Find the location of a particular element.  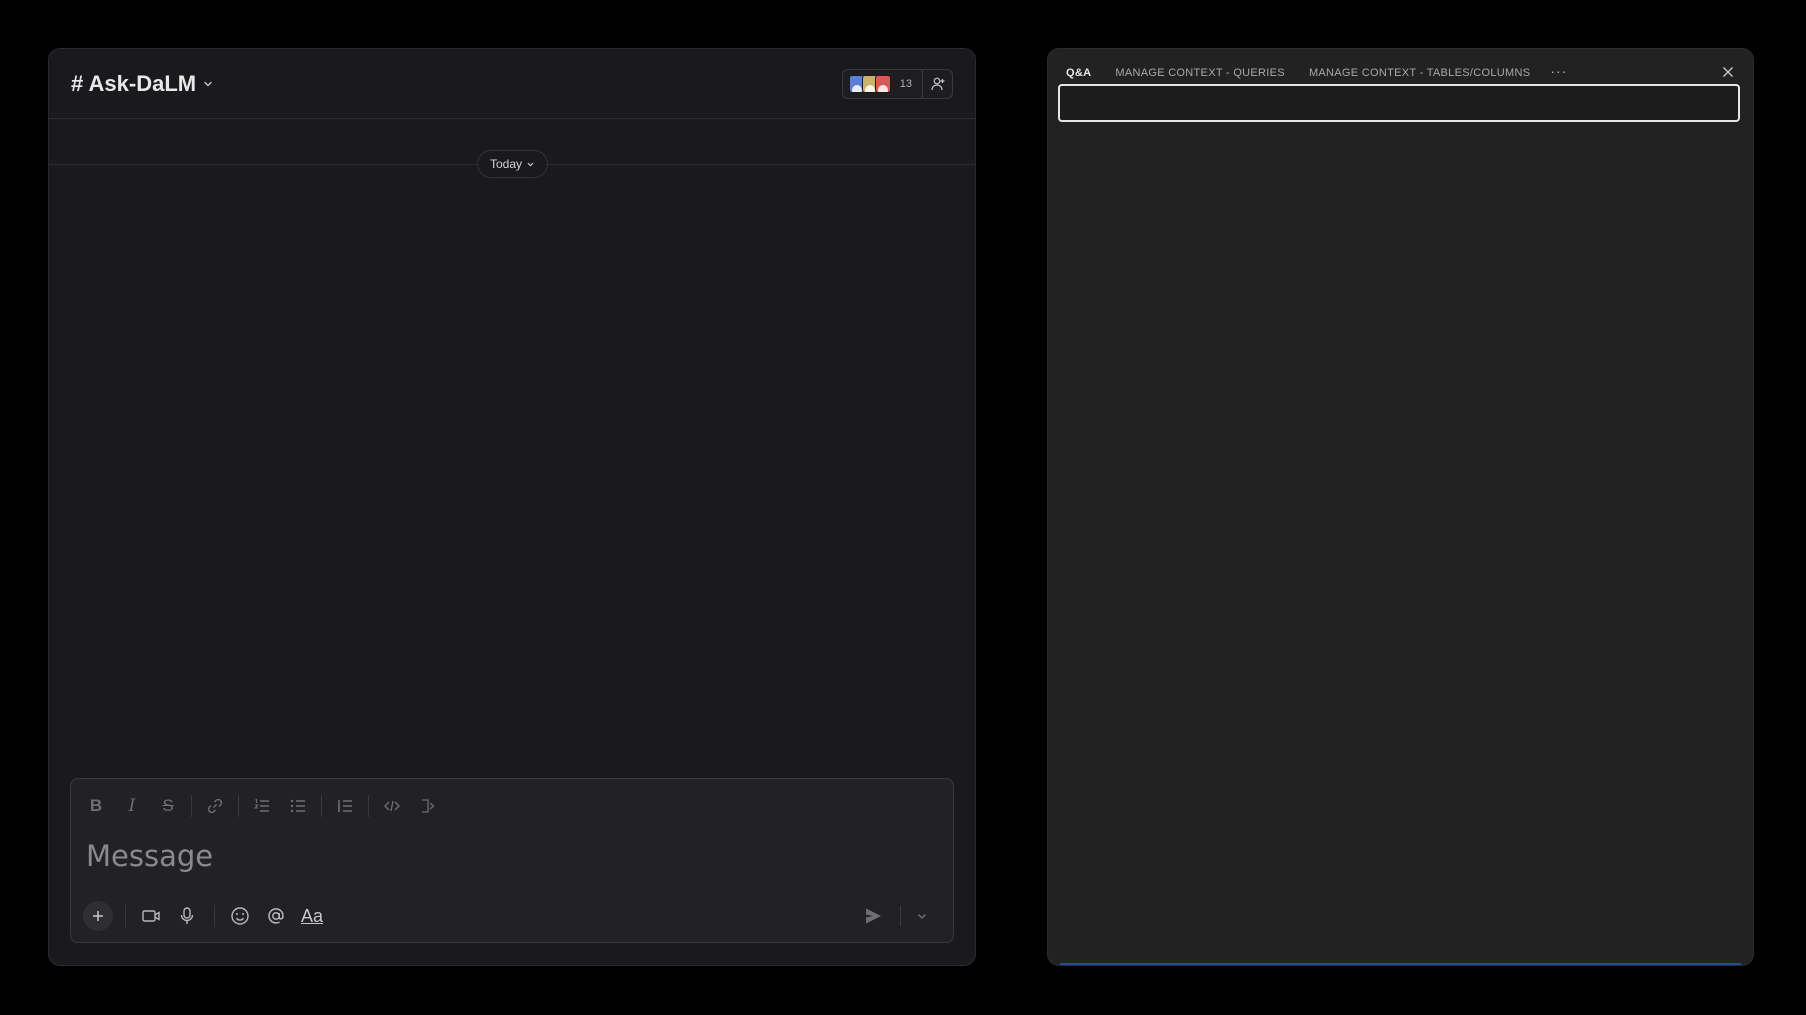

bold-button: B is located at coordinates (96, 806).